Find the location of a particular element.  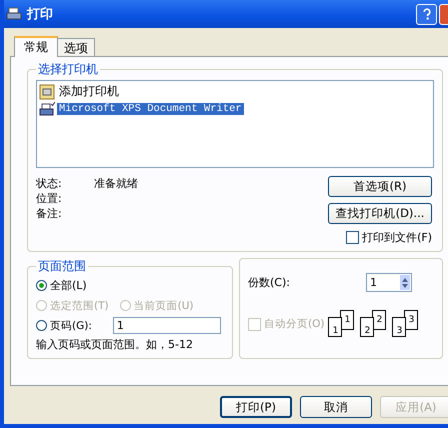

group-title: 选择打印机 is located at coordinates (68, 69).